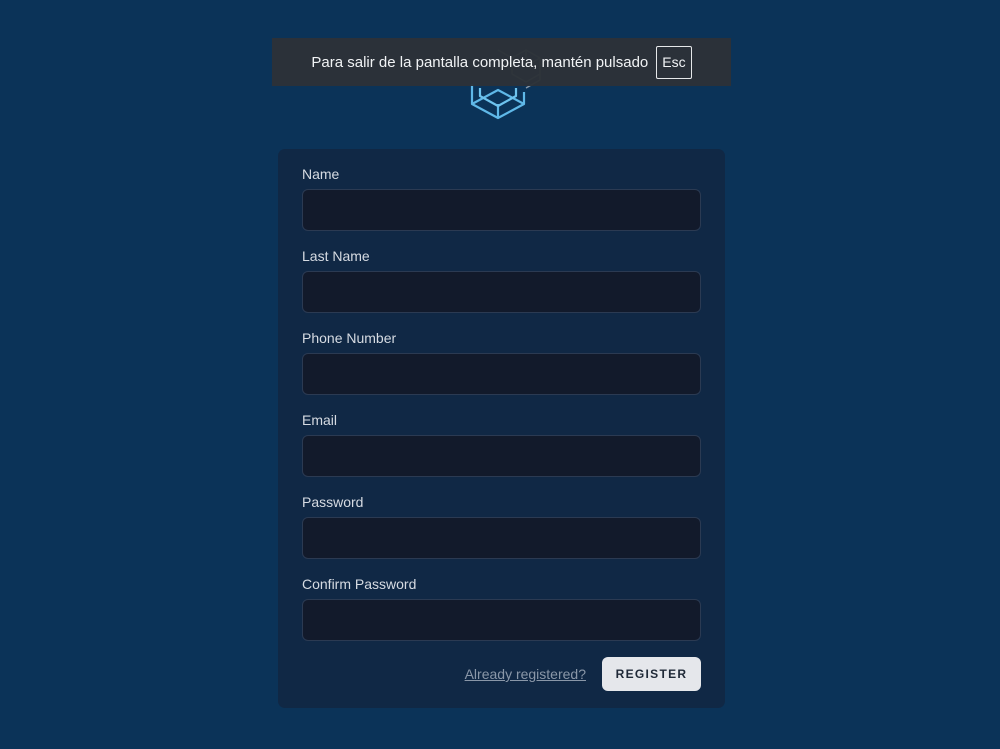  What do you see at coordinates (321, 174) in the screenshot?
I see `name-label: Name` at bounding box center [321, 174].